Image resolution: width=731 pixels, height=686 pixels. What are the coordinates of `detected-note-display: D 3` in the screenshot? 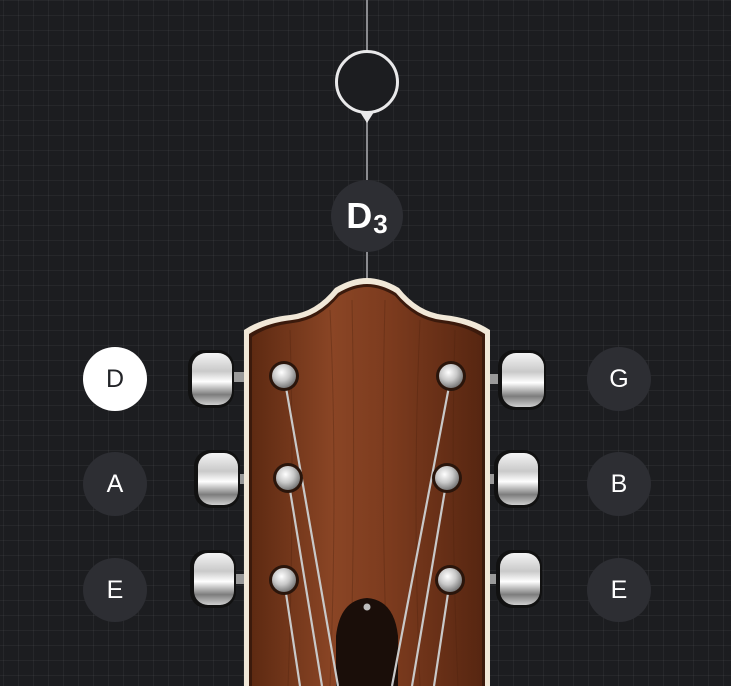 It's located at (367, 216).